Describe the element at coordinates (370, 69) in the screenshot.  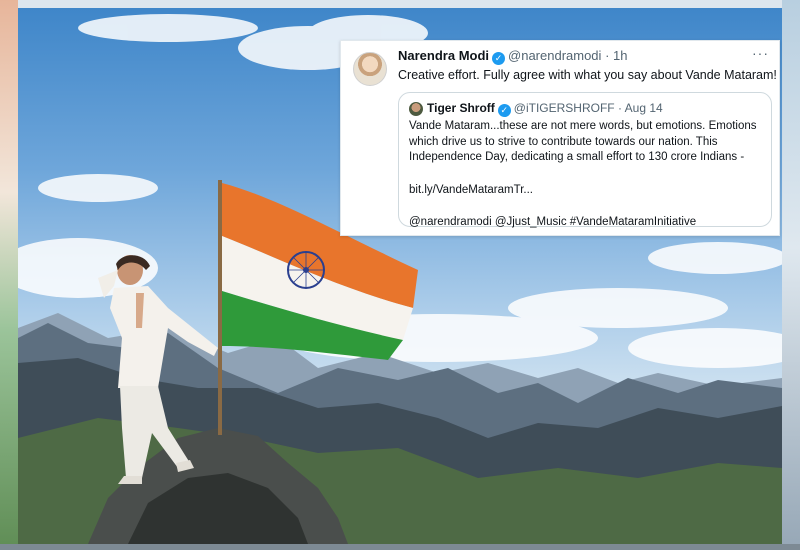
I see `author-avatar` at that location.